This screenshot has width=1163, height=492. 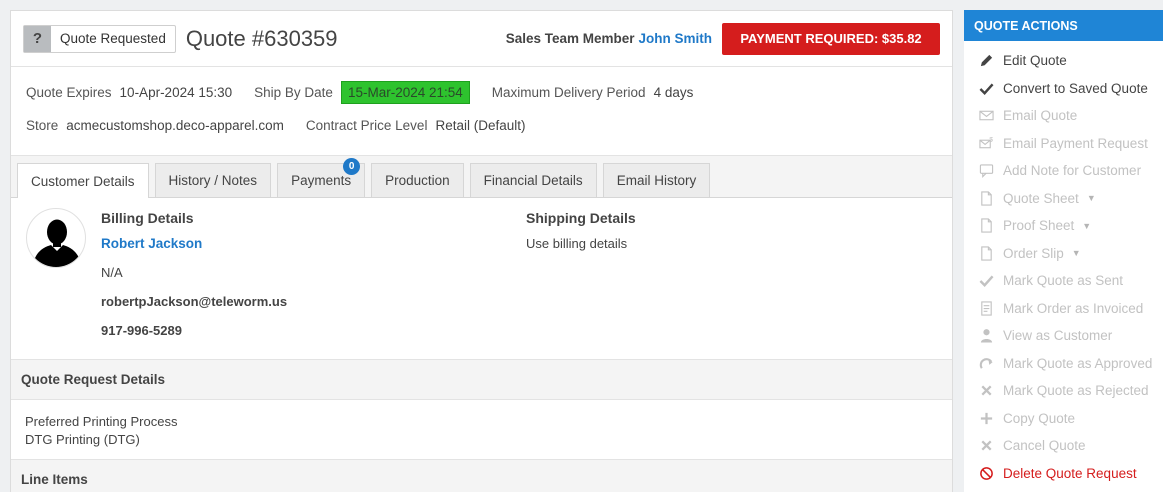 What do you see at coordinates (1039, 226) in the screenshot?
I see `action-label: Proof Sheet` at bounding box center [1039, 226].